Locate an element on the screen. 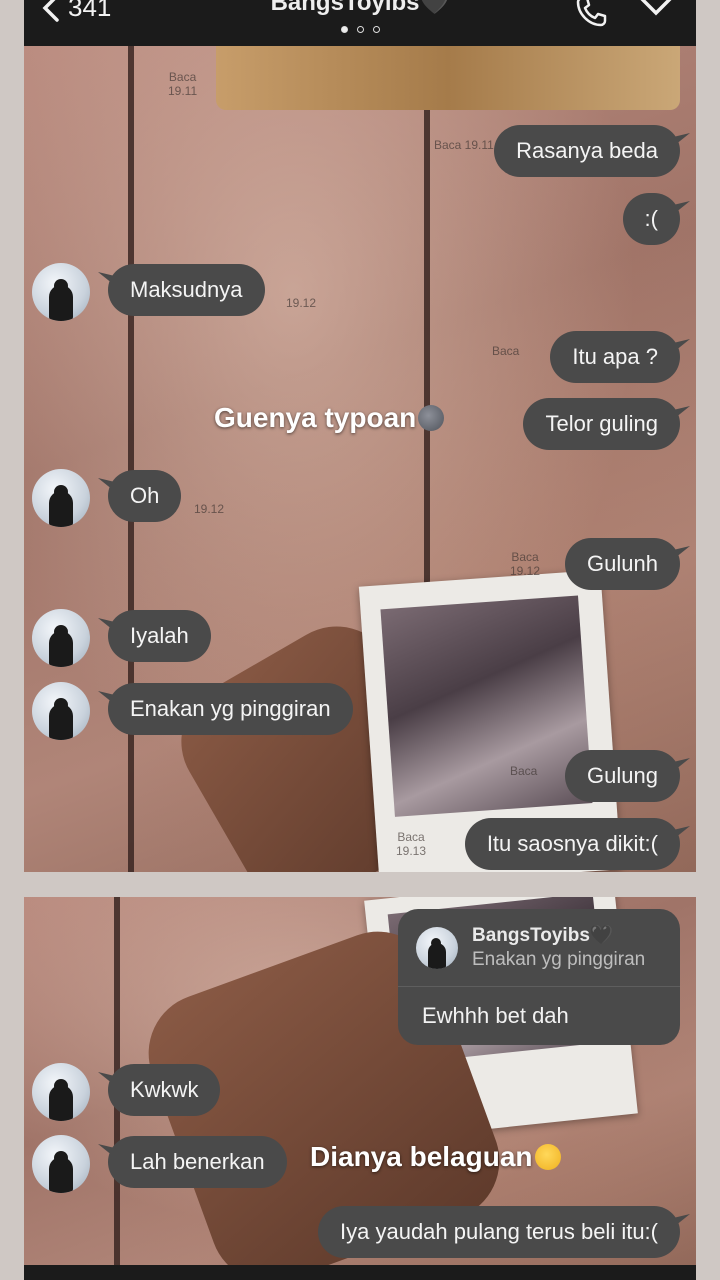  message-text: Enakan yg pinggiran is located at coordinates (230, 708).